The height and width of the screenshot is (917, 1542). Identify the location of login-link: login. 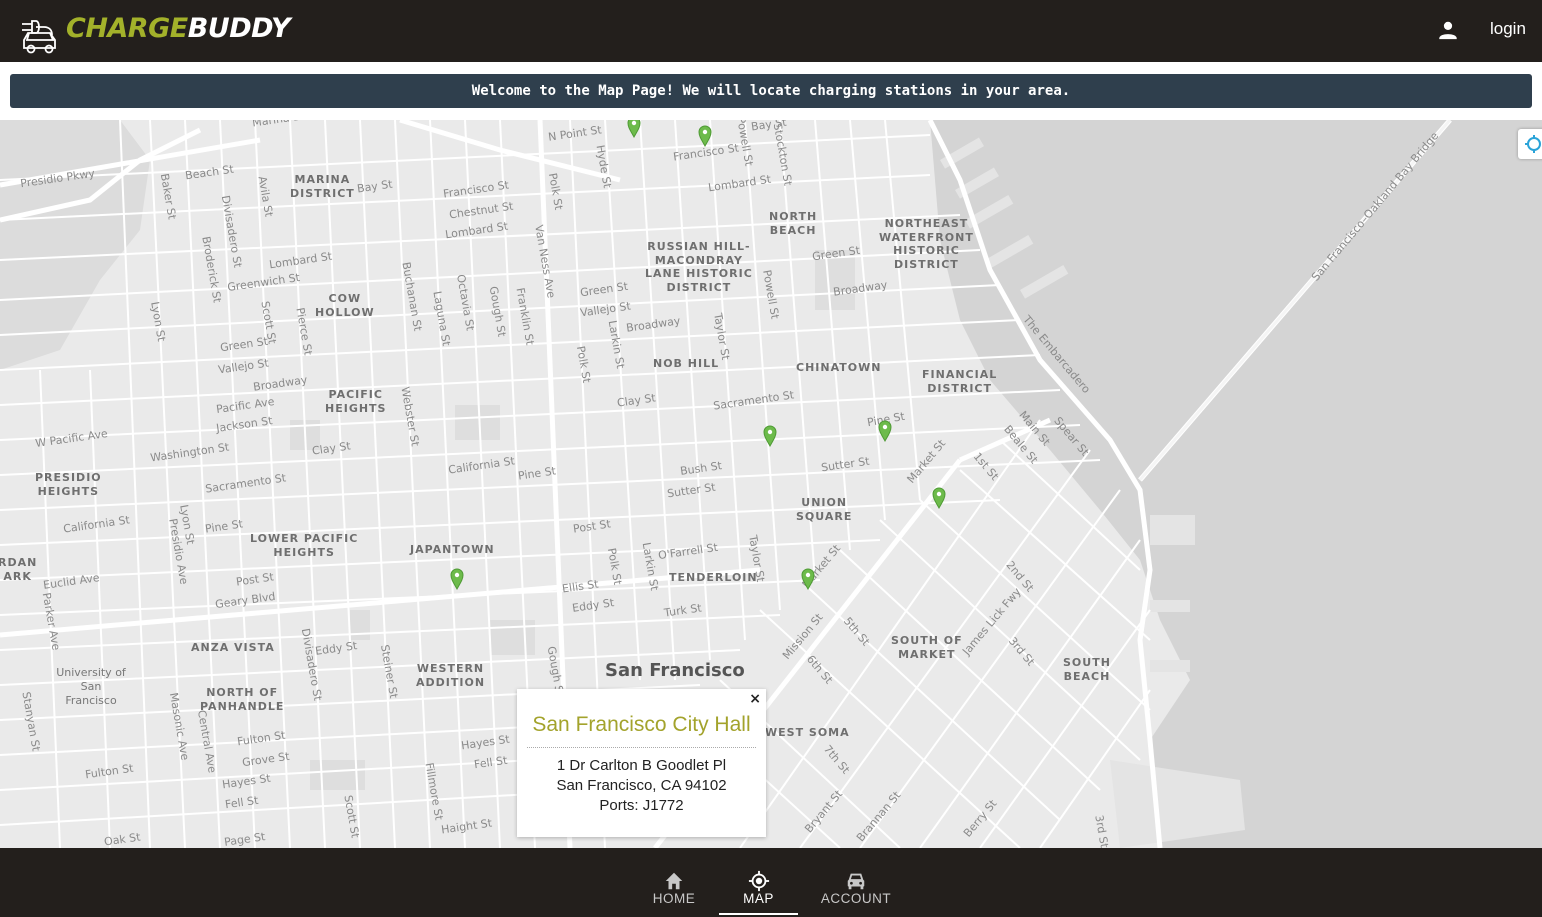
(1508, 29).